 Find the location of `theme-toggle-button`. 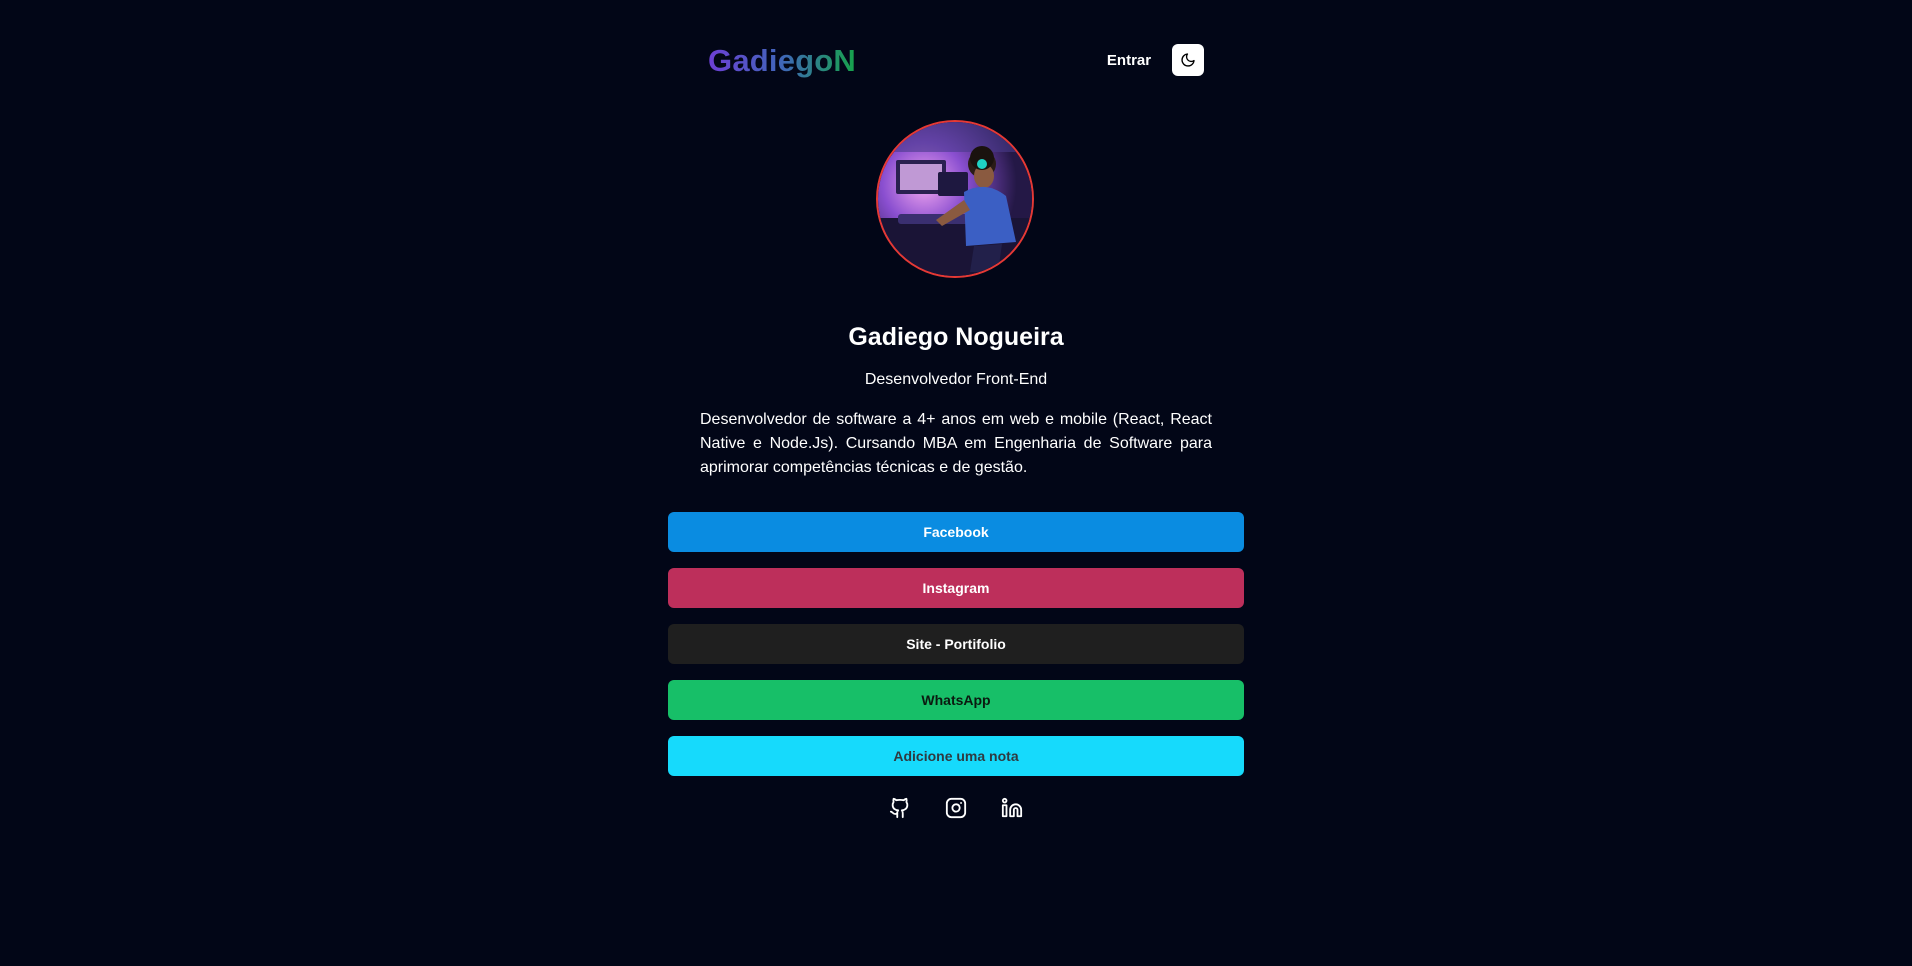

theme-toggle-button is located at coordinates (1188, 60).